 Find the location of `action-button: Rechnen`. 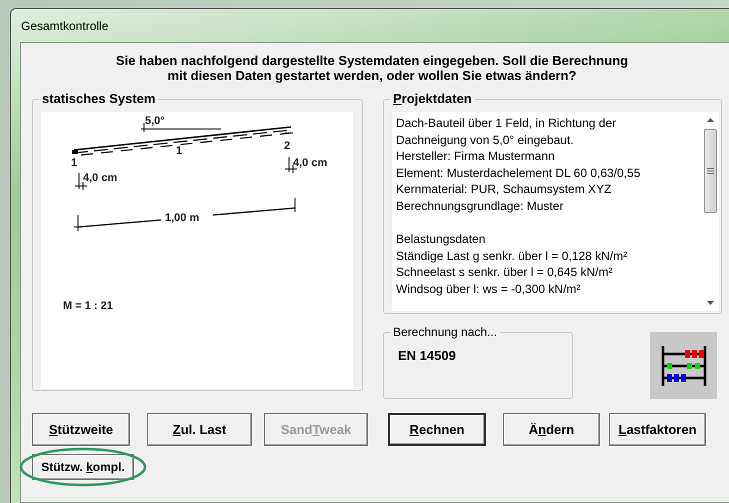

action-button: Rechnen is located at coordinates (437, 429).